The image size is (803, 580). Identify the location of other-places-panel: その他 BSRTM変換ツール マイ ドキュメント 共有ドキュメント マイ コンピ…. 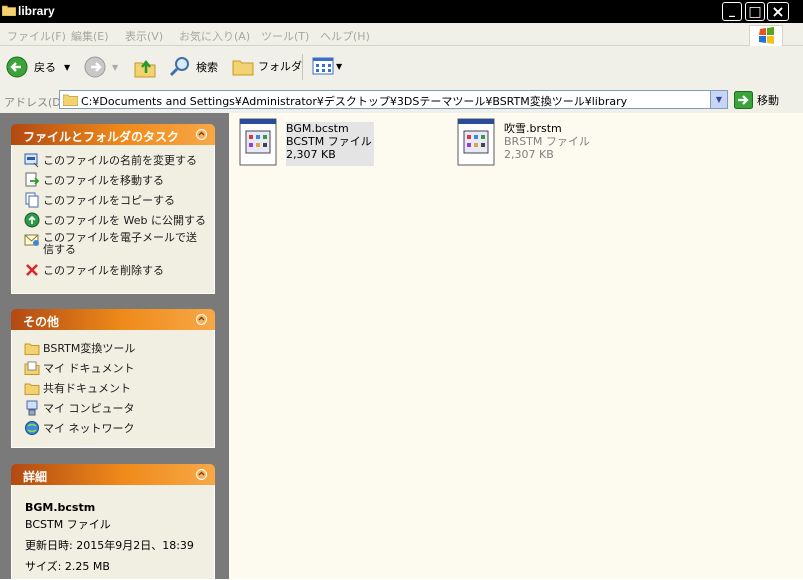
(113, 378).